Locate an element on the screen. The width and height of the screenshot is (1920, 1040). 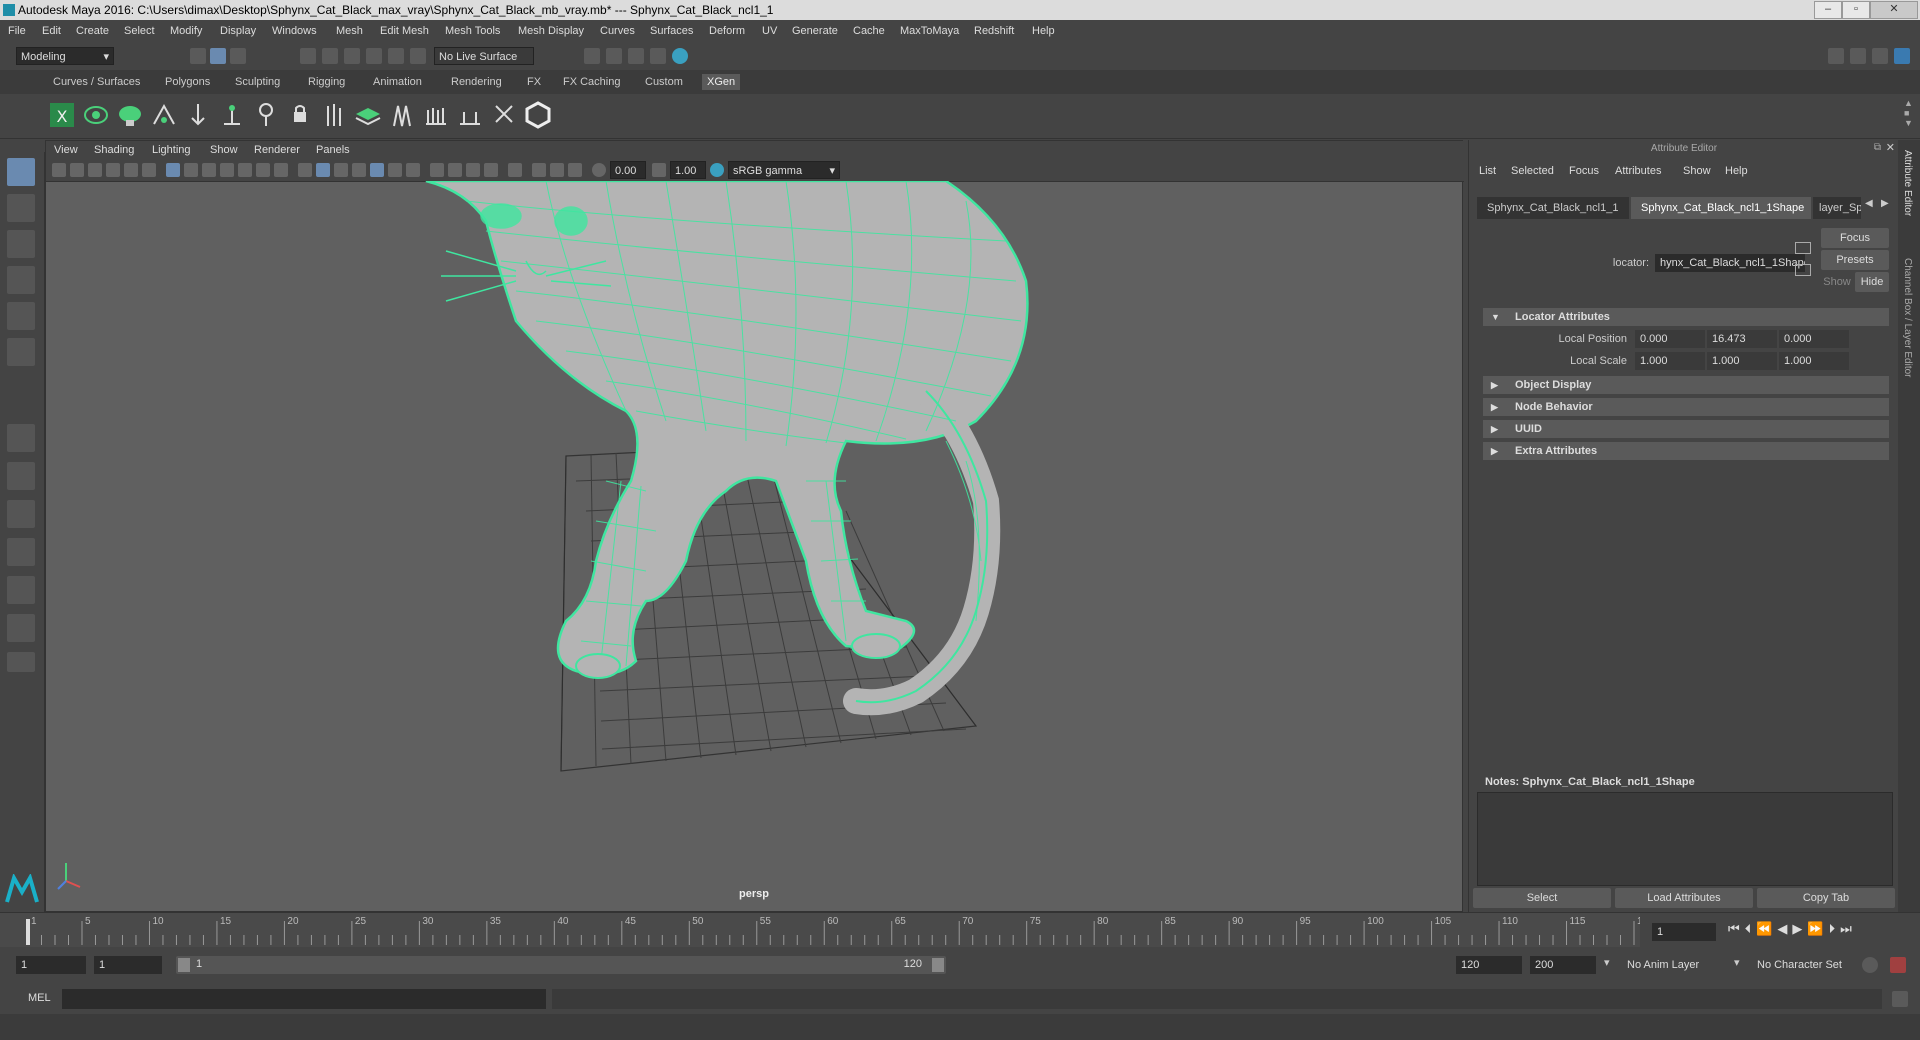
tab-fx-caching: FX Caching is located at coordinates (591, 82).